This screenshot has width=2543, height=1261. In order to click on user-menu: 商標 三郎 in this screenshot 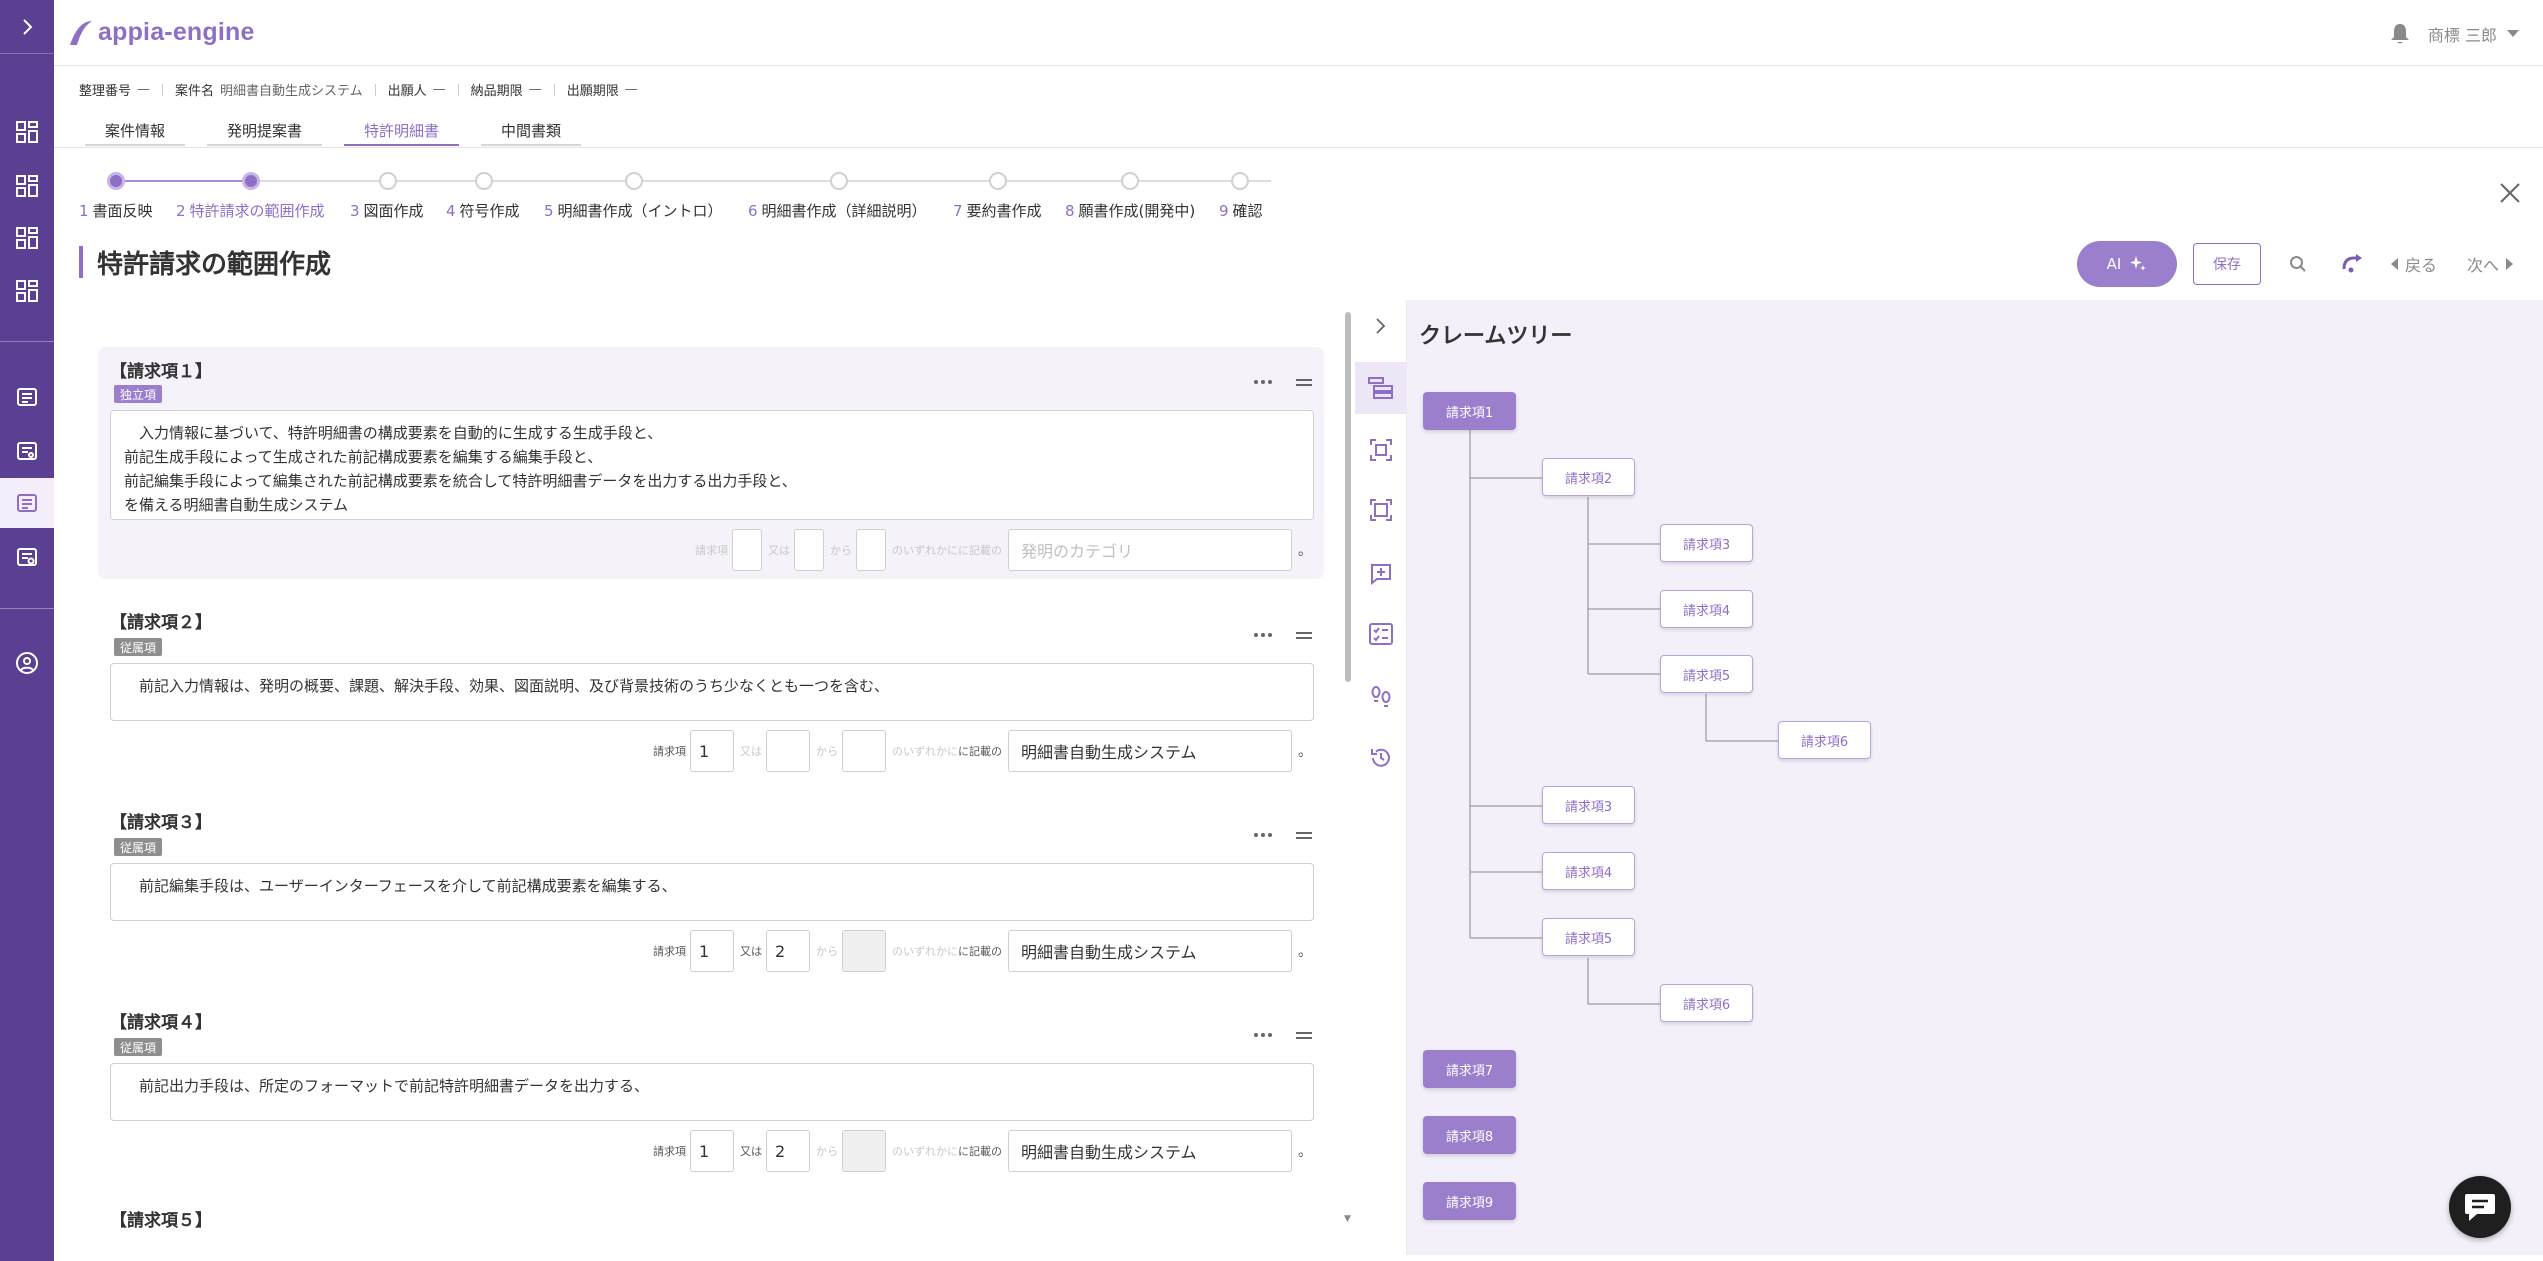, I will do `click(2454, 34)`.